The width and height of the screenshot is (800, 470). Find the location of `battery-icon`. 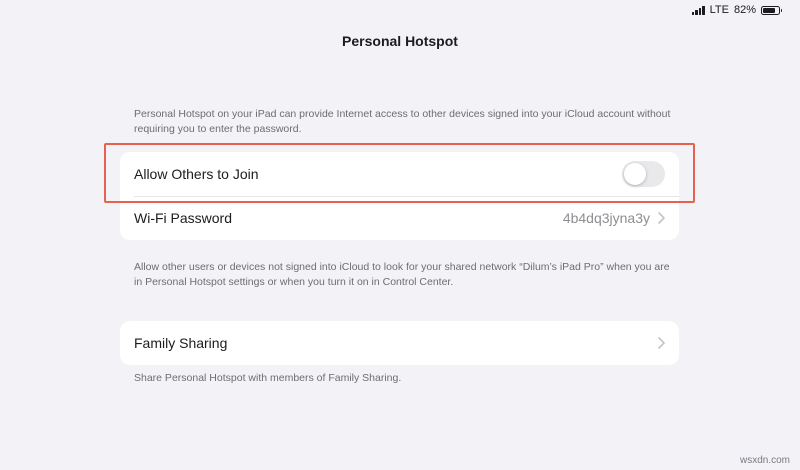

battery-icon is located at coordinates (771, 10).